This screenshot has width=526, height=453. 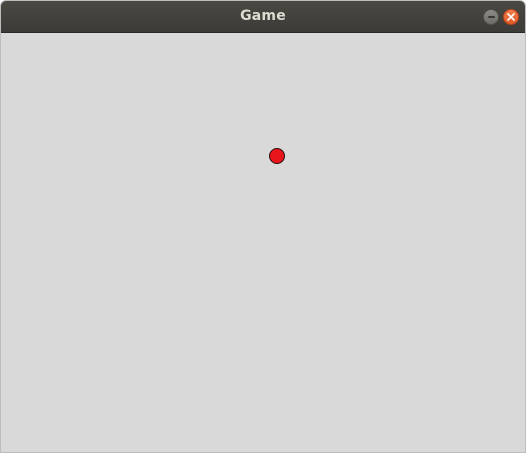 I want to click on minimize-icon, so click(x=491, y=17).